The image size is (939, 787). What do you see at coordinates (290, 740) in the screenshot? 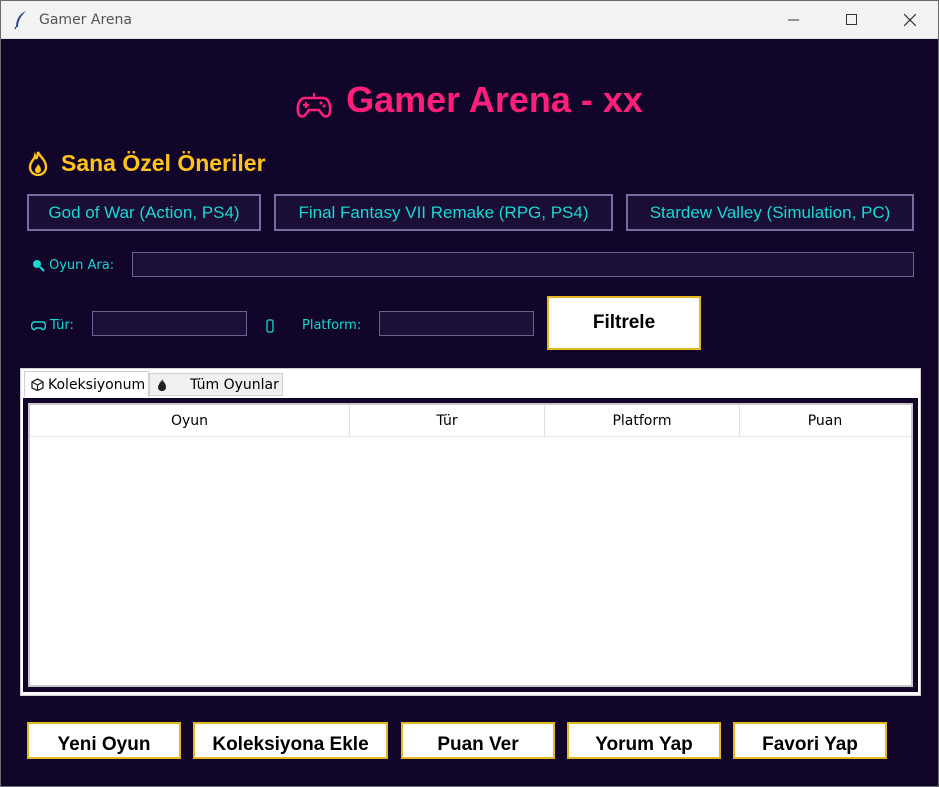
I see `add-to-collection-button: Koleksiyona Ekle` at bounding box center [290, 740].